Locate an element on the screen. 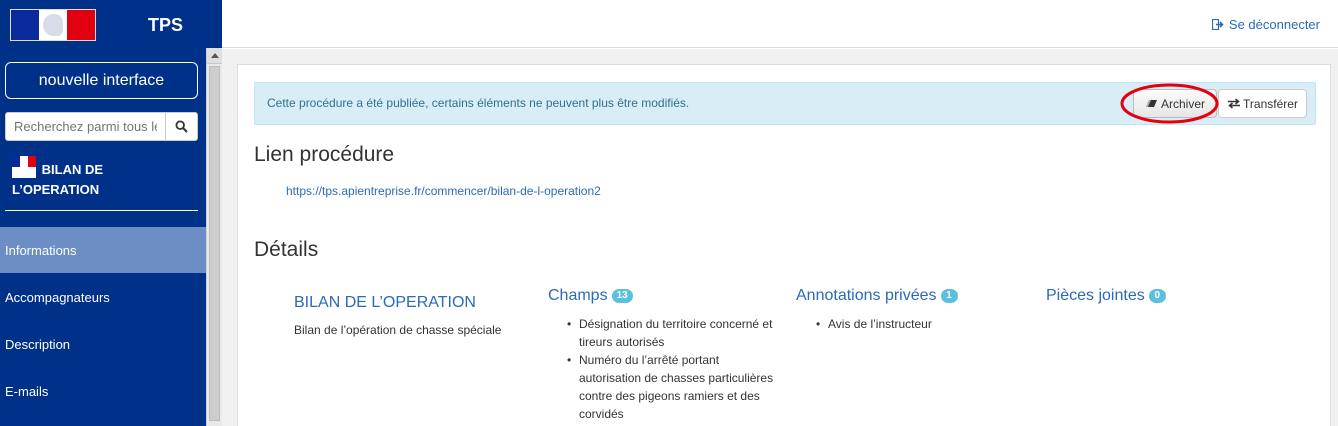 The width and height of the screenshot is (1338, 426). pieces-jointes-heading: Pièces jointes 0 is located at coordinates (1106, 296).